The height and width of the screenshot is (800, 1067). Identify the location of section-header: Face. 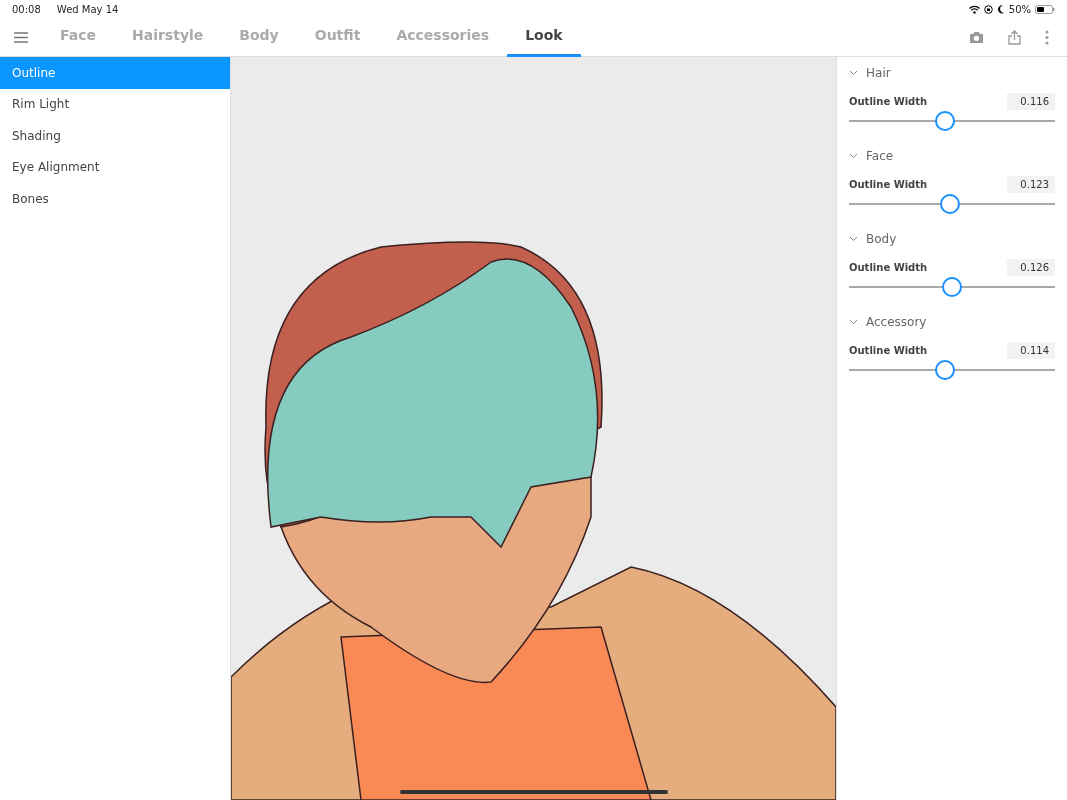
(871, 156).